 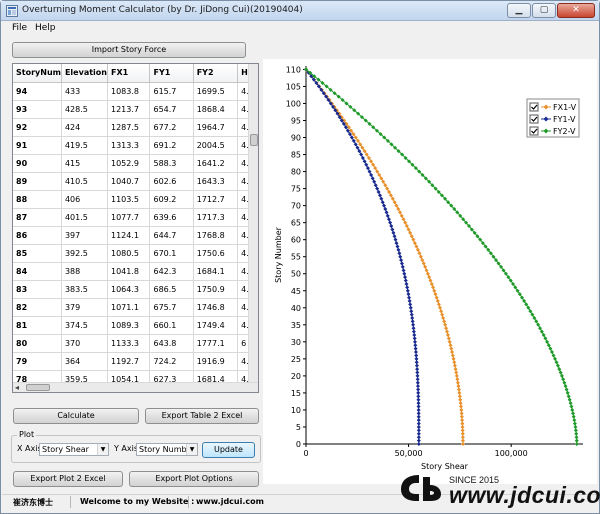 What do you see at coordinates (544, 10) in the screenshot?
I see `maximize-button: ▢` at bounding box center [544, 10].